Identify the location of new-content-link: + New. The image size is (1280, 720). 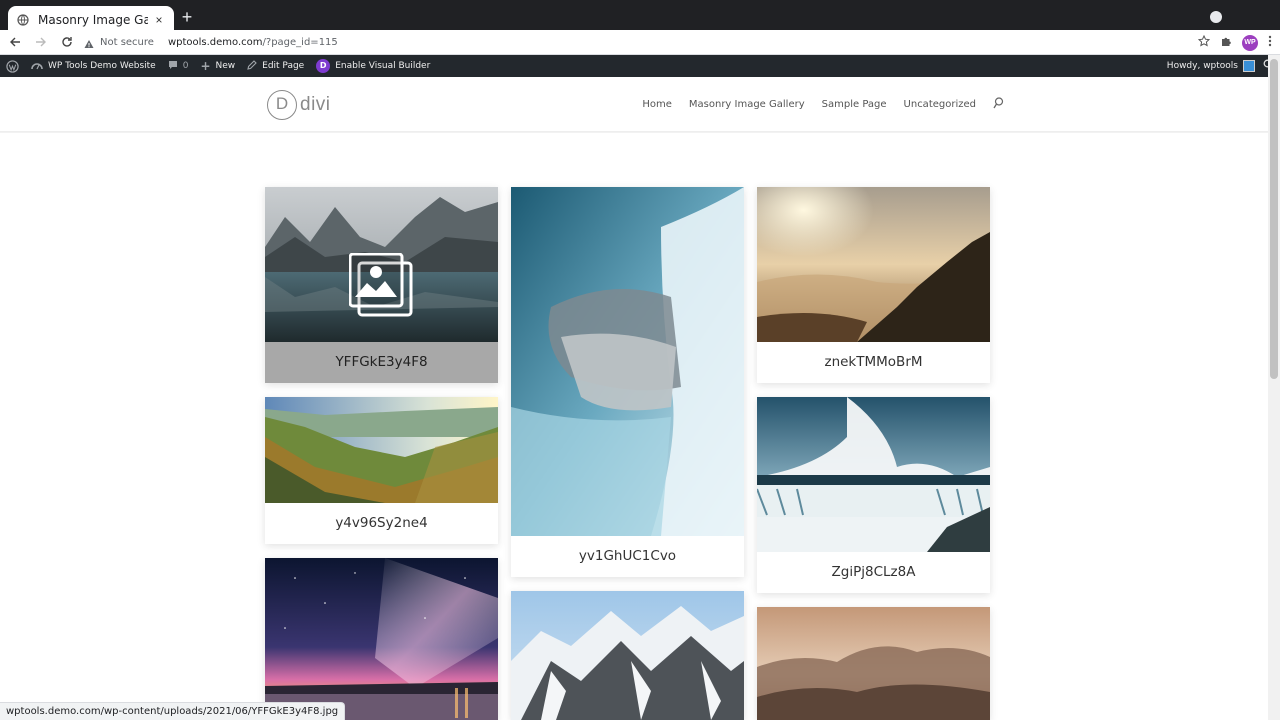
(217, 66).